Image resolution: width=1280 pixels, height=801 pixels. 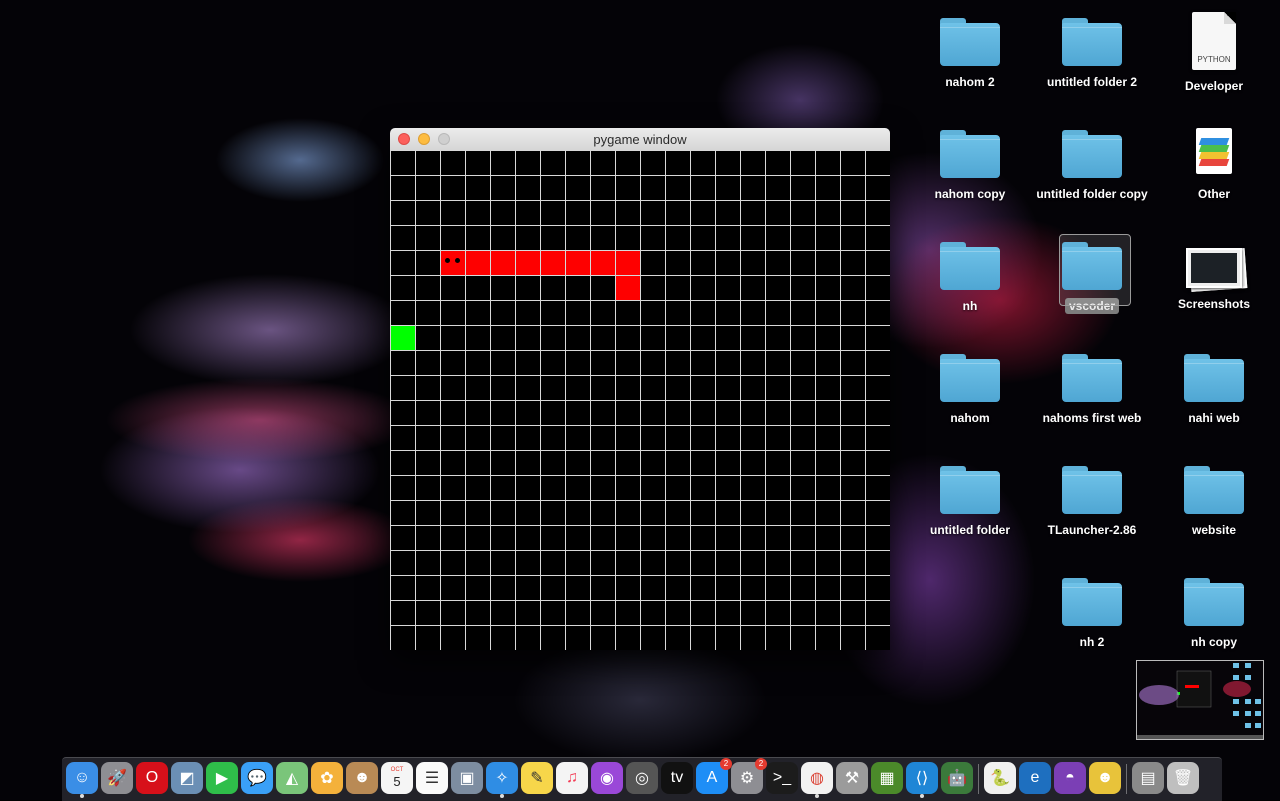 I want to click on desktop-item-nh: nh, so click(x=970, y=278).